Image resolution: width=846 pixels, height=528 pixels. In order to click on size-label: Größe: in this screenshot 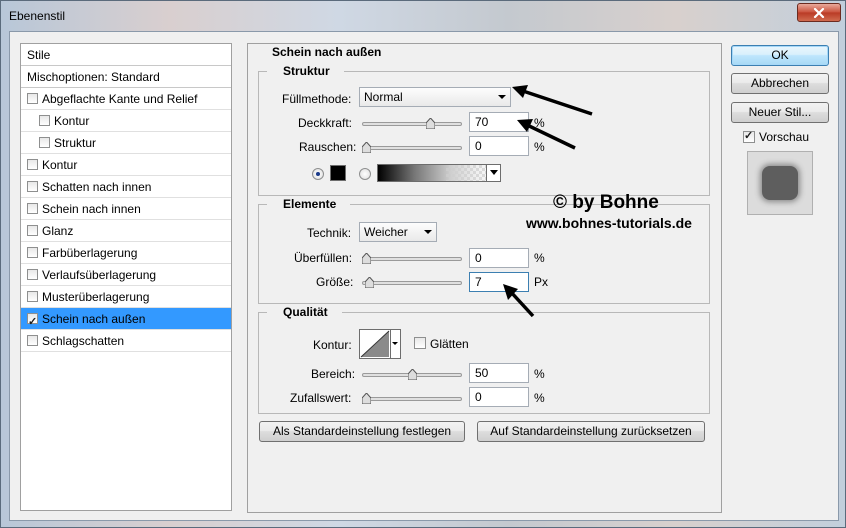, I will do `click(335, 282)`.